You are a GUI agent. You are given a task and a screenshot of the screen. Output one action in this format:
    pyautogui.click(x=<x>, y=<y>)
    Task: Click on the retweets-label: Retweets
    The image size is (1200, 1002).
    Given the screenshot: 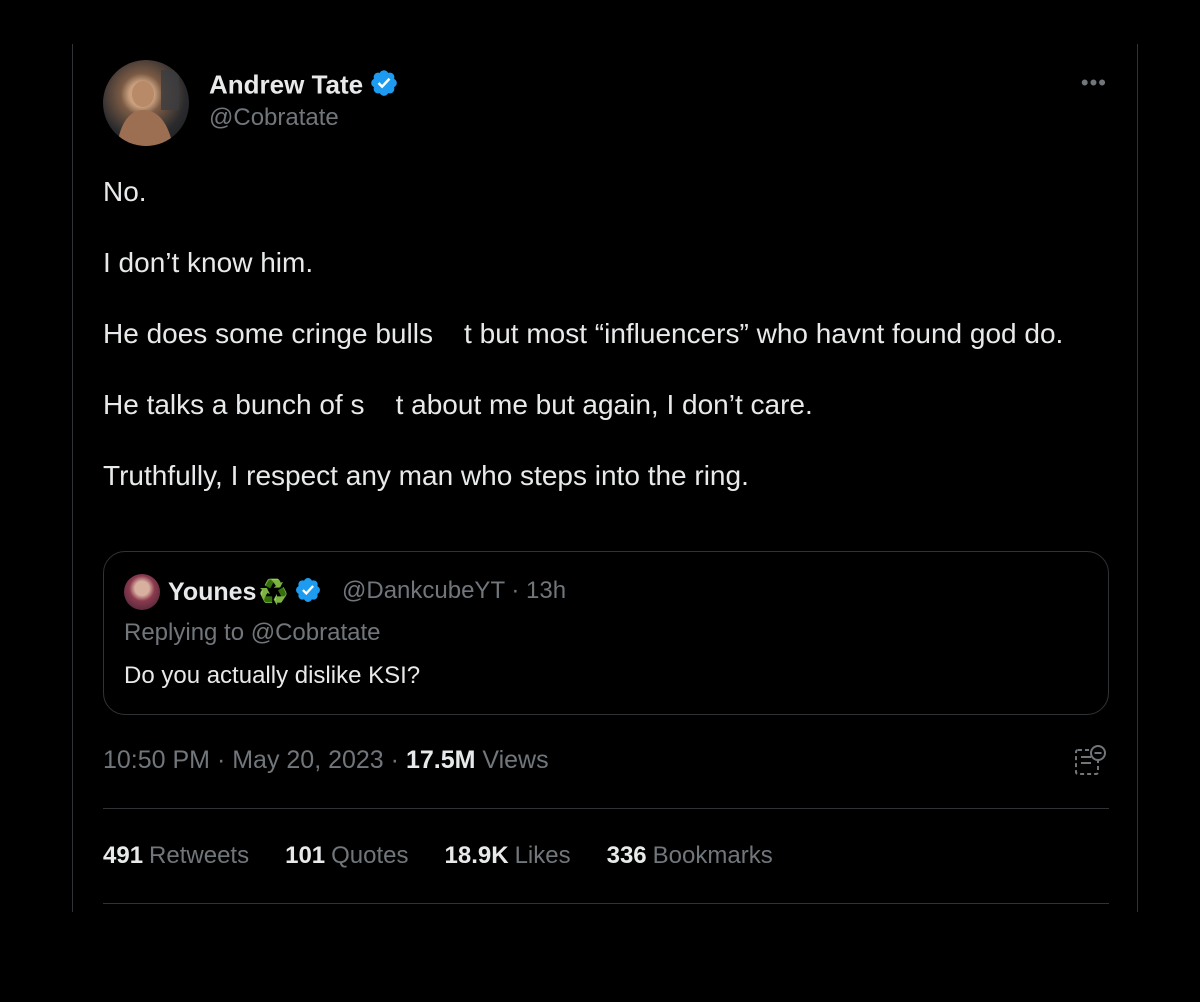 What is the action you would take?
    pyautogui.click(x=199, y=855)
    